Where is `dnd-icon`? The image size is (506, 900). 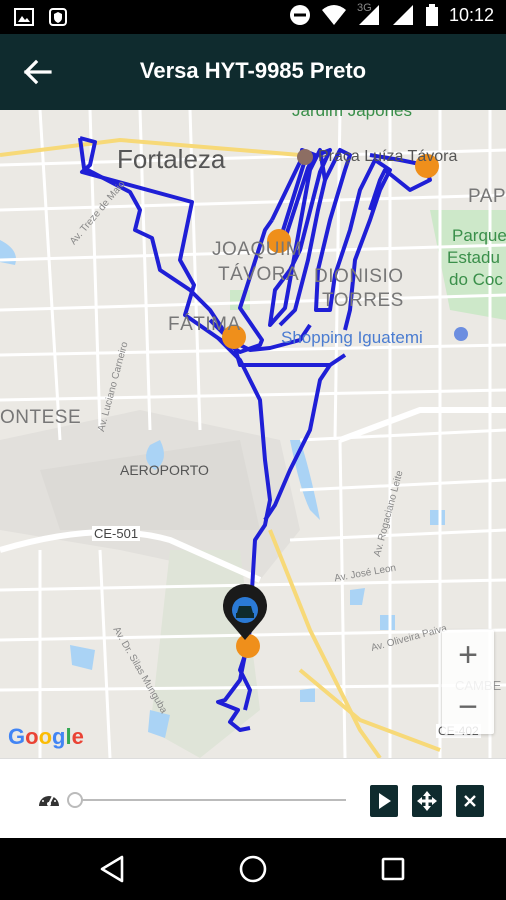
dnd-icon is located at coordinates (299, 15).